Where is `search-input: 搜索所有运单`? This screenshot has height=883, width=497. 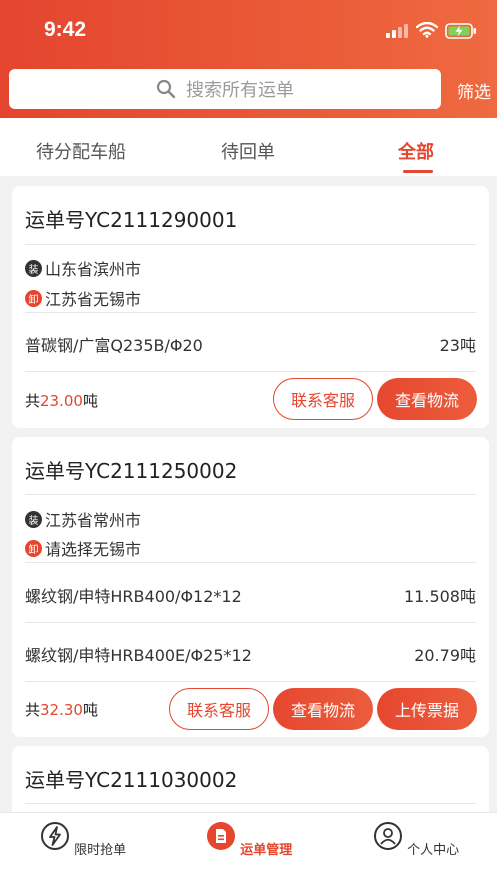
search-input: 搜索所有运单 is located at coordinates (225, 89).